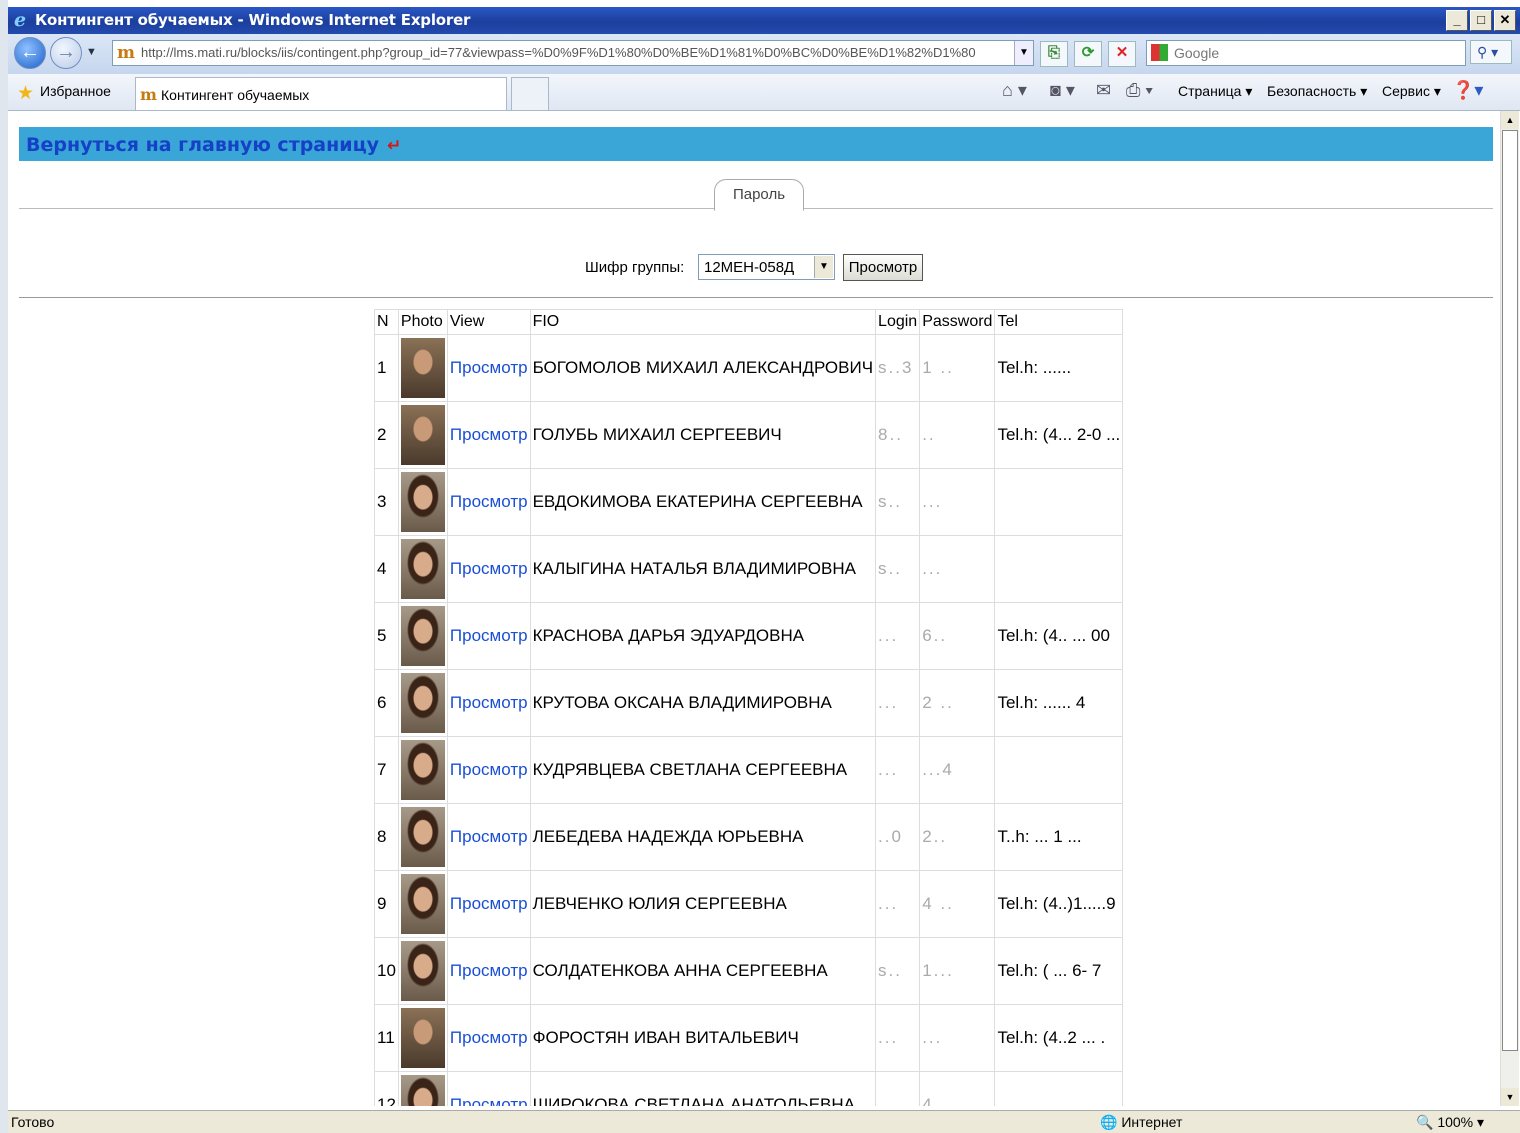  I want to click on tel-value: Tel.h: (4.. ... 00, so click(1059, 636).